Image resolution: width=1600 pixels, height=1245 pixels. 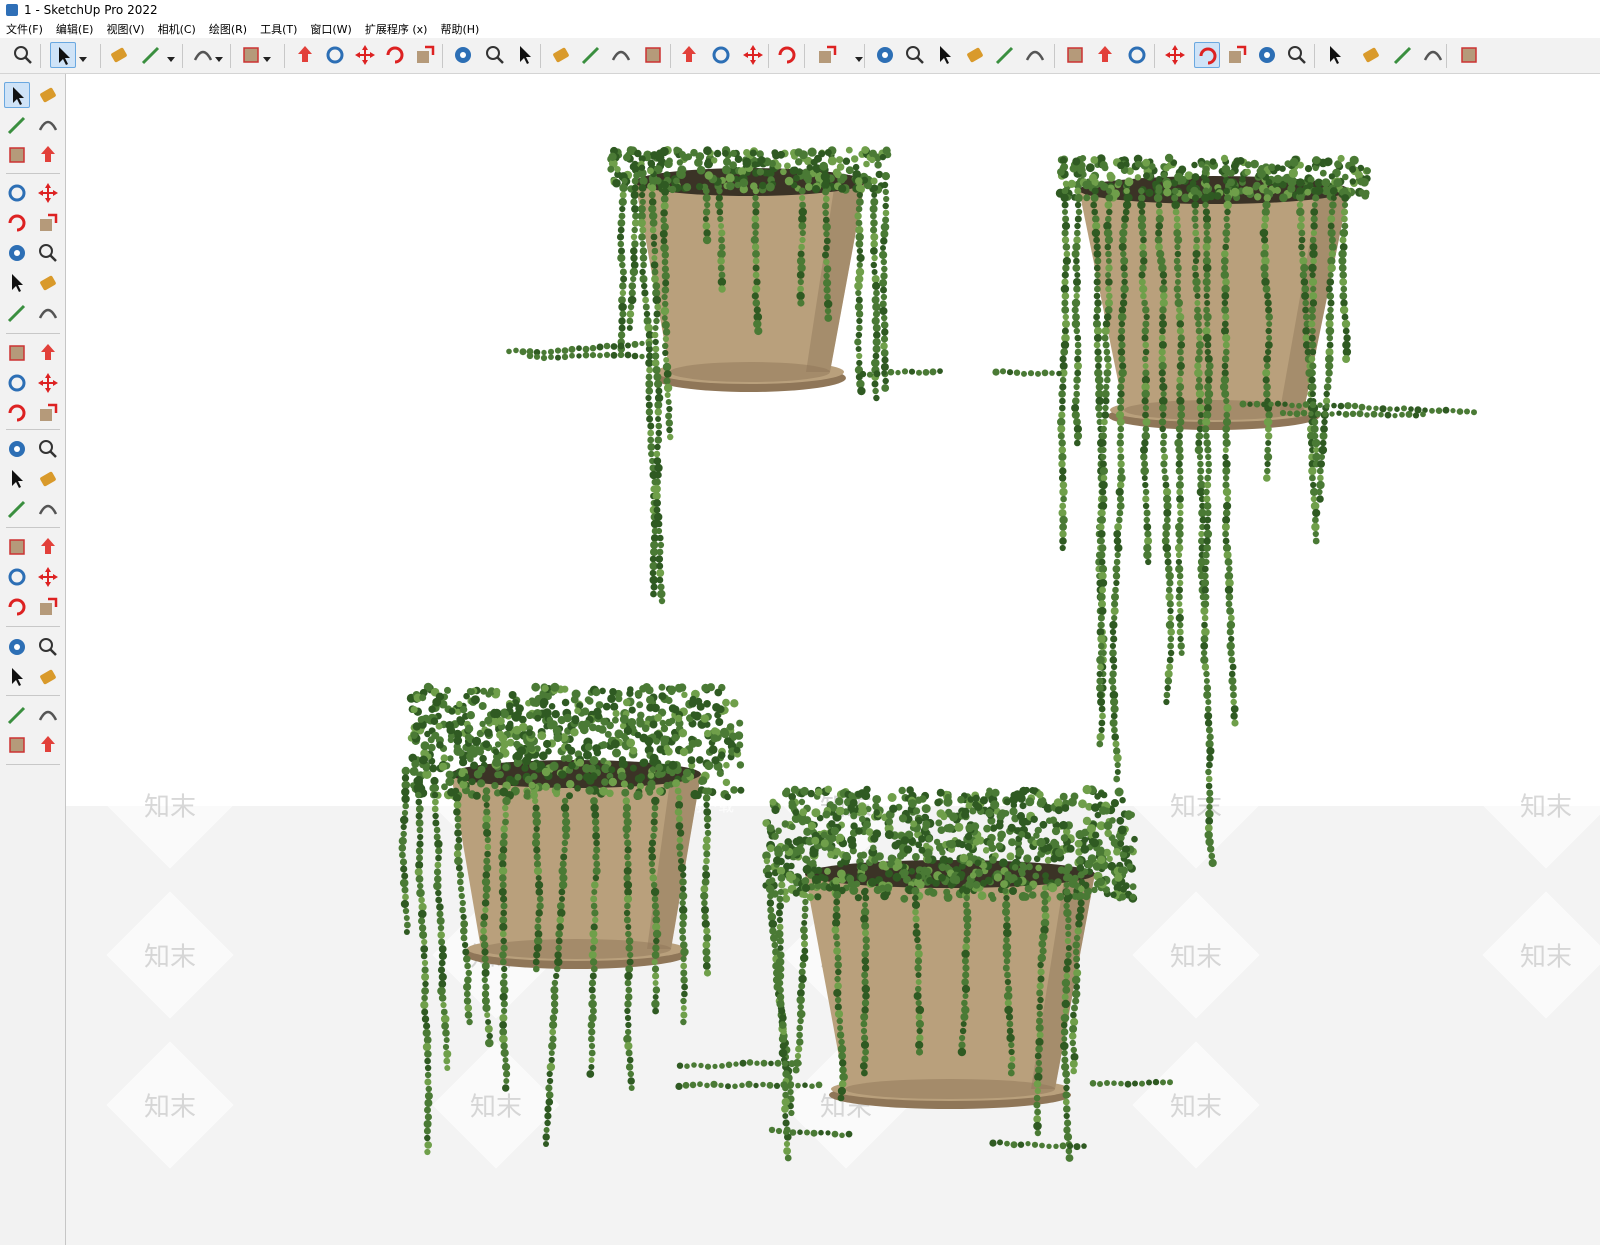 I want to click on toolbar-checker-button, so click(x=1267, y=55).